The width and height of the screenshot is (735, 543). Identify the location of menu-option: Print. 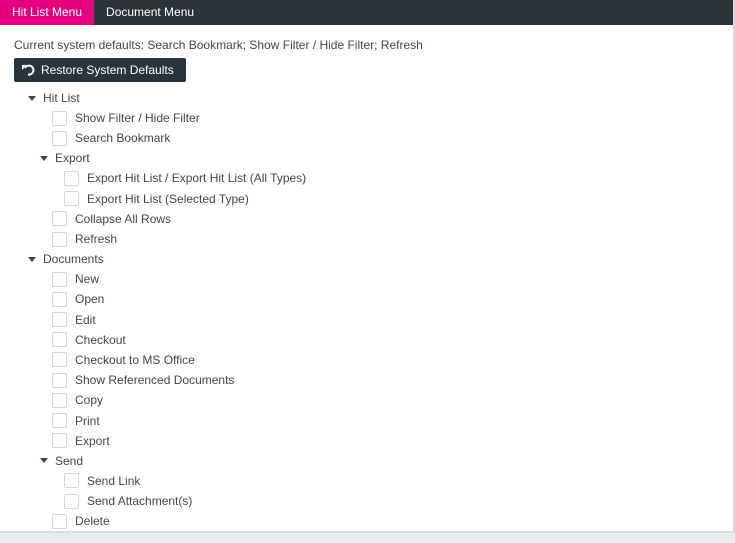
(366, 420).